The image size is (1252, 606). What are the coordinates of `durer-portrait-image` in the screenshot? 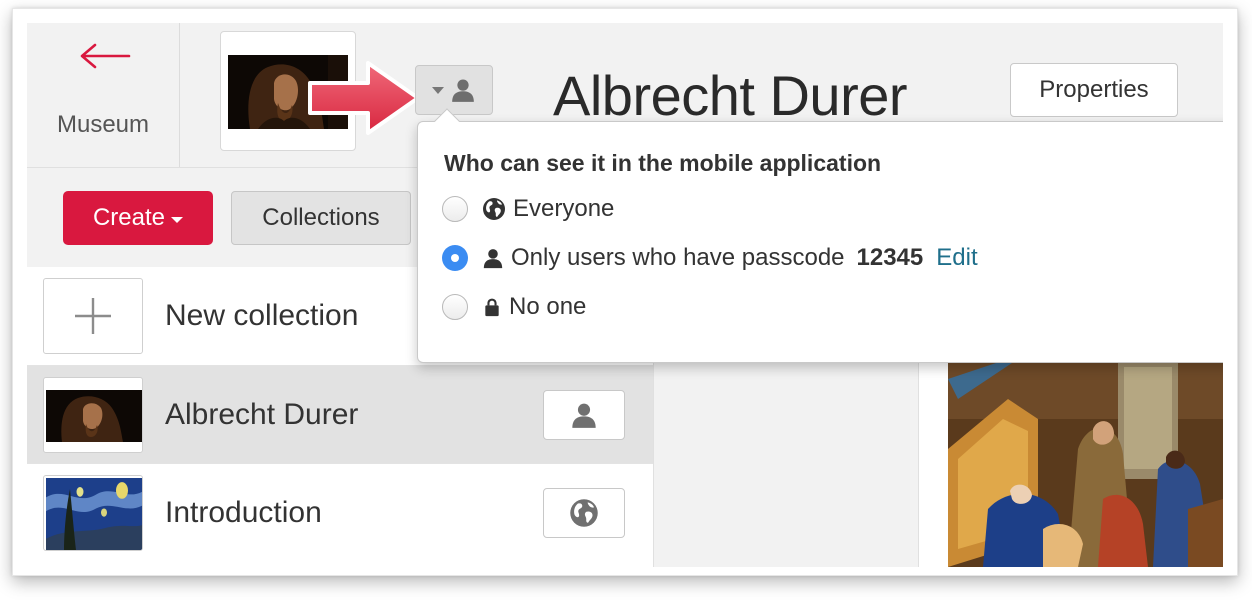 It's located at (94, 416).